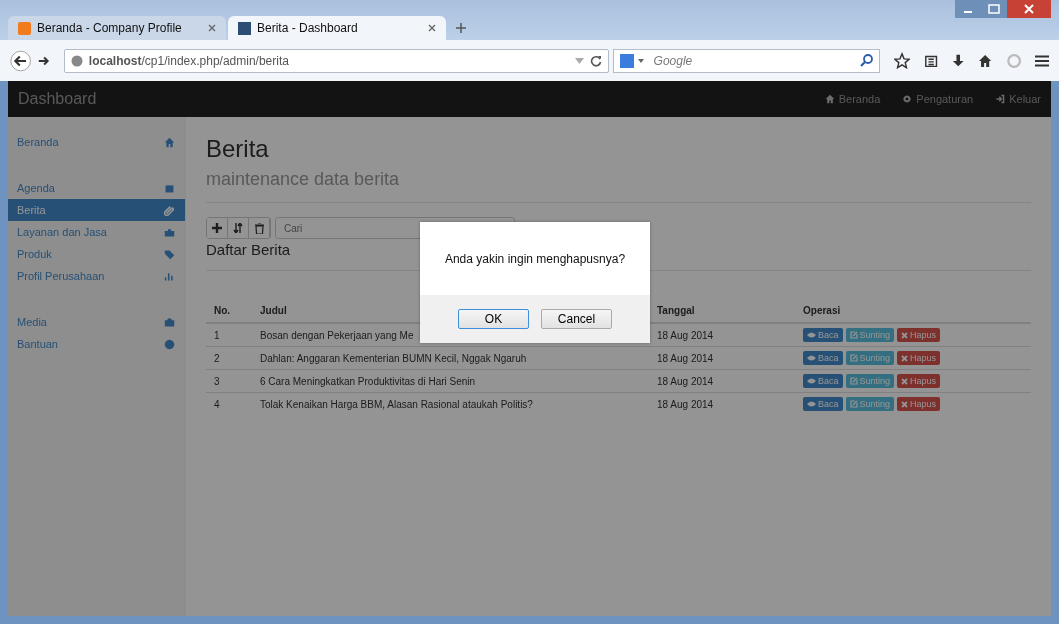 The width and height of the screenshot is (1059, 624). Describe the element at coordinates (336, 60) in the screenshot. I see `address-bar: localhost/cp1/index.php/admin/berita` at that location.